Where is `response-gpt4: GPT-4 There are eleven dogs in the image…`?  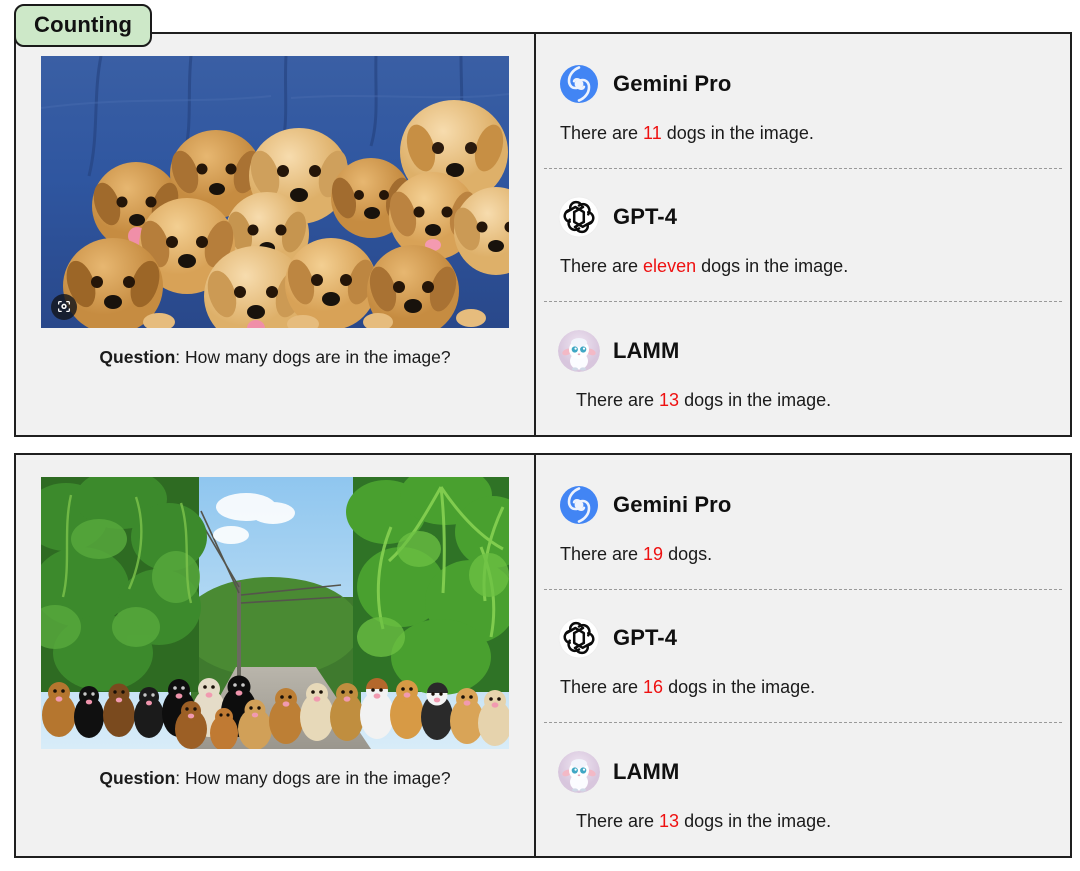
response-gpt4: GPT-4 There are eleven dogs in the image… is located at coordinates (803, 234).